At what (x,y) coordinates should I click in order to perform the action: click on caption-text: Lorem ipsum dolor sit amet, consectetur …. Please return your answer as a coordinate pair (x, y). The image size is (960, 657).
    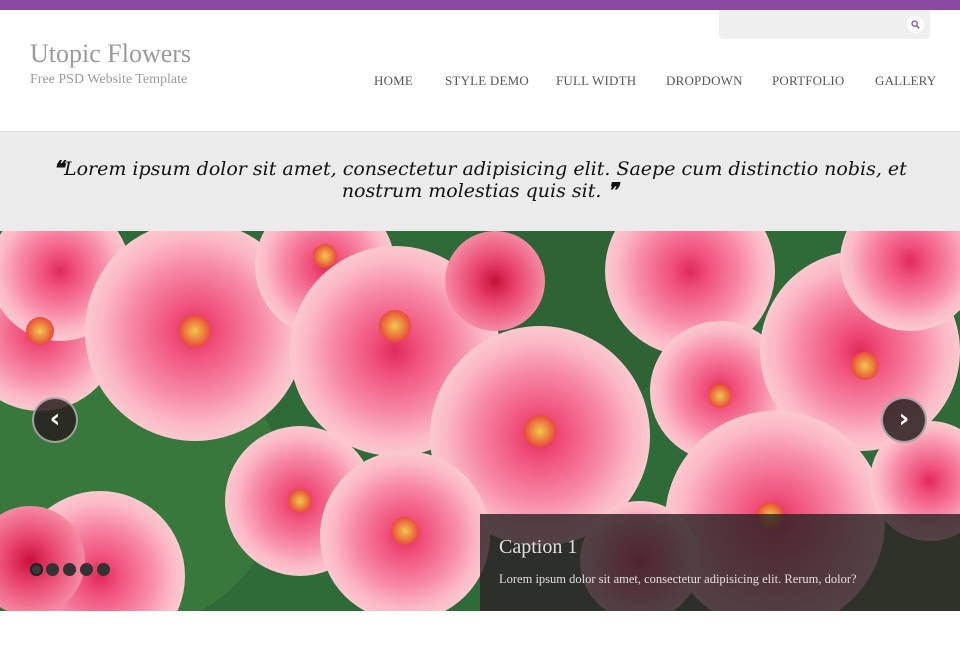
    Looking at the image, I should click on (678, 579).